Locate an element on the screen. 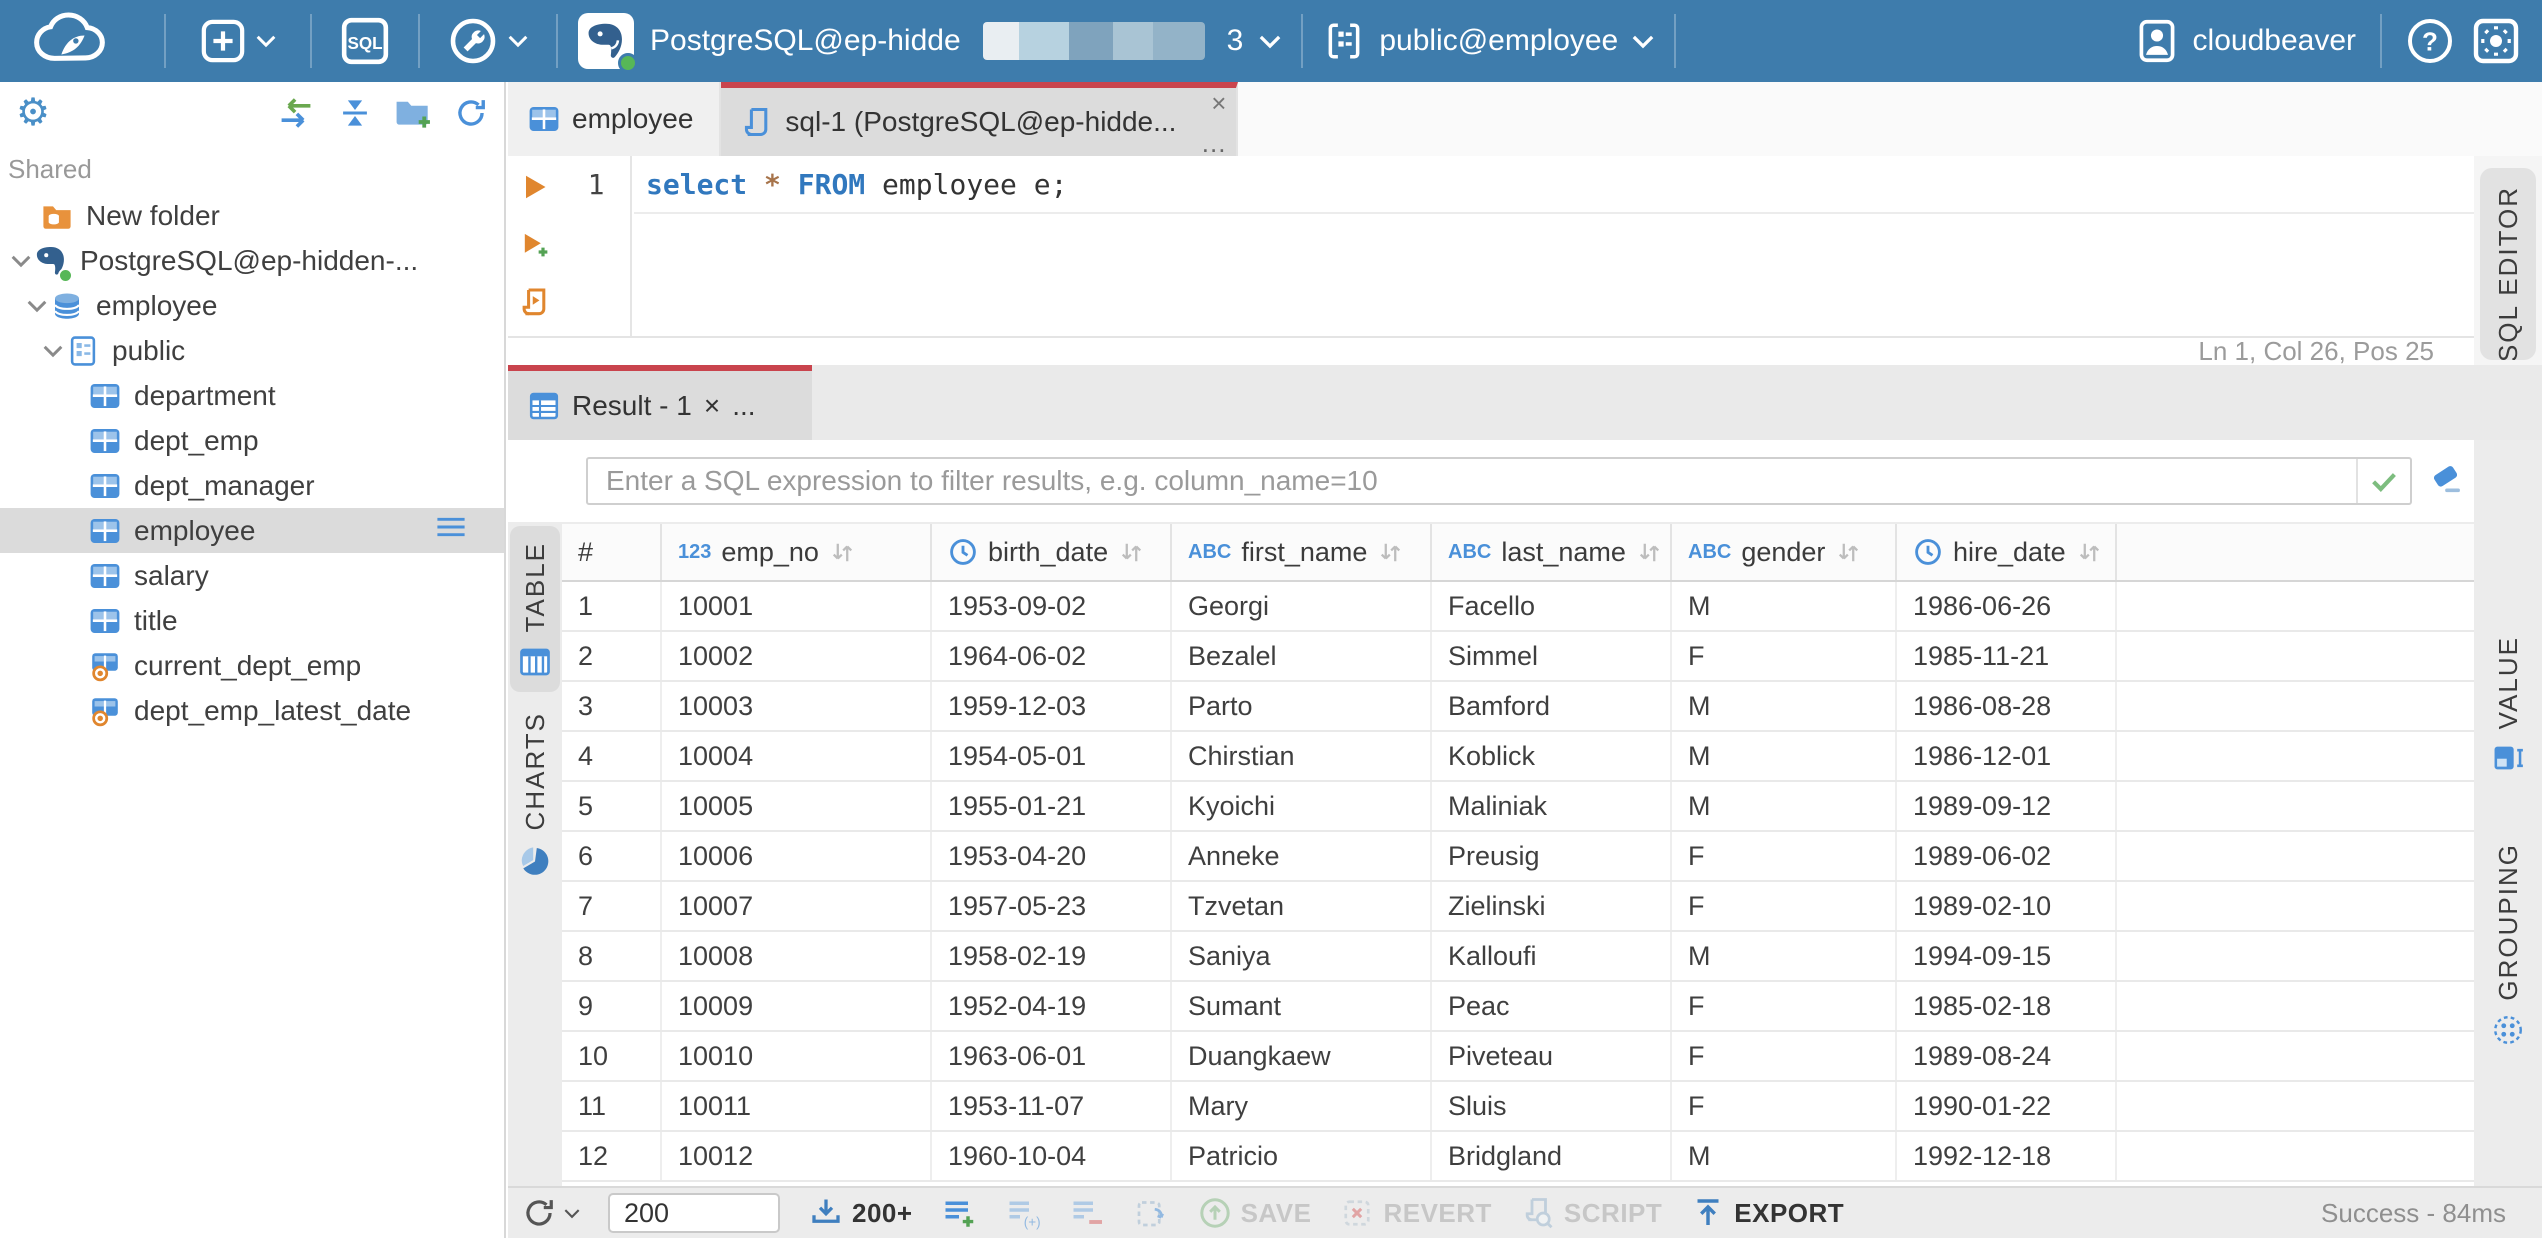 The image size is (2542, 1238). cell-emp-no: 10005 is located at coordinates (797, 806).